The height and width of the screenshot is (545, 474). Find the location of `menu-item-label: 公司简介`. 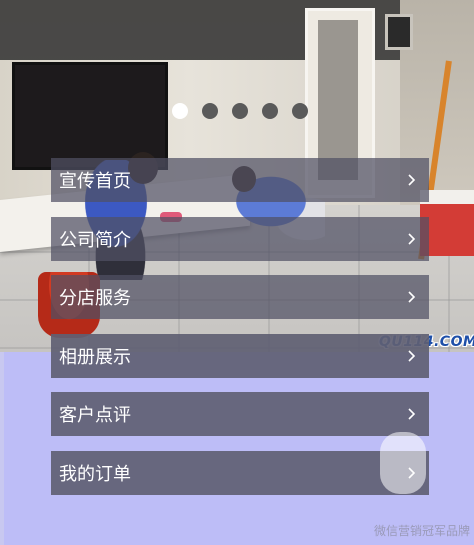

menu-item-label: 公司简介 is located at coordinates (95, 240).